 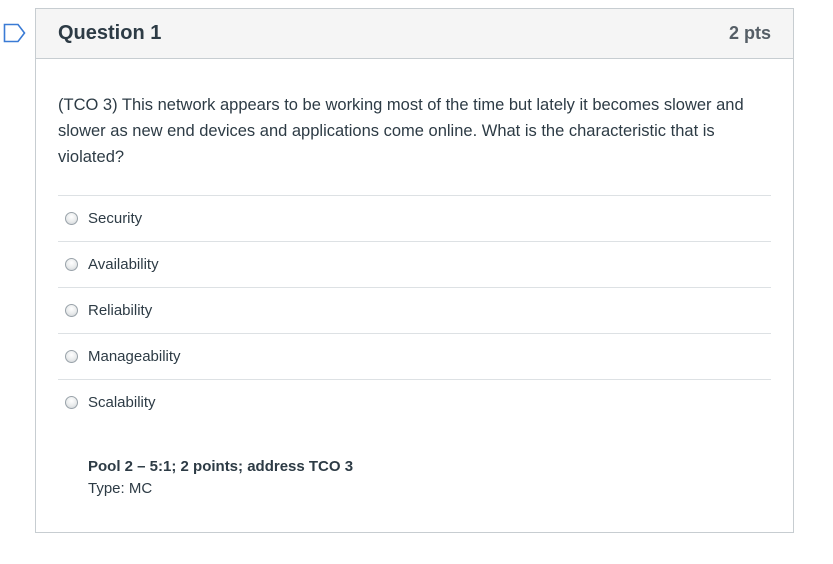 I want to click on answer-label: Manageability, so click(x=134, y=356).